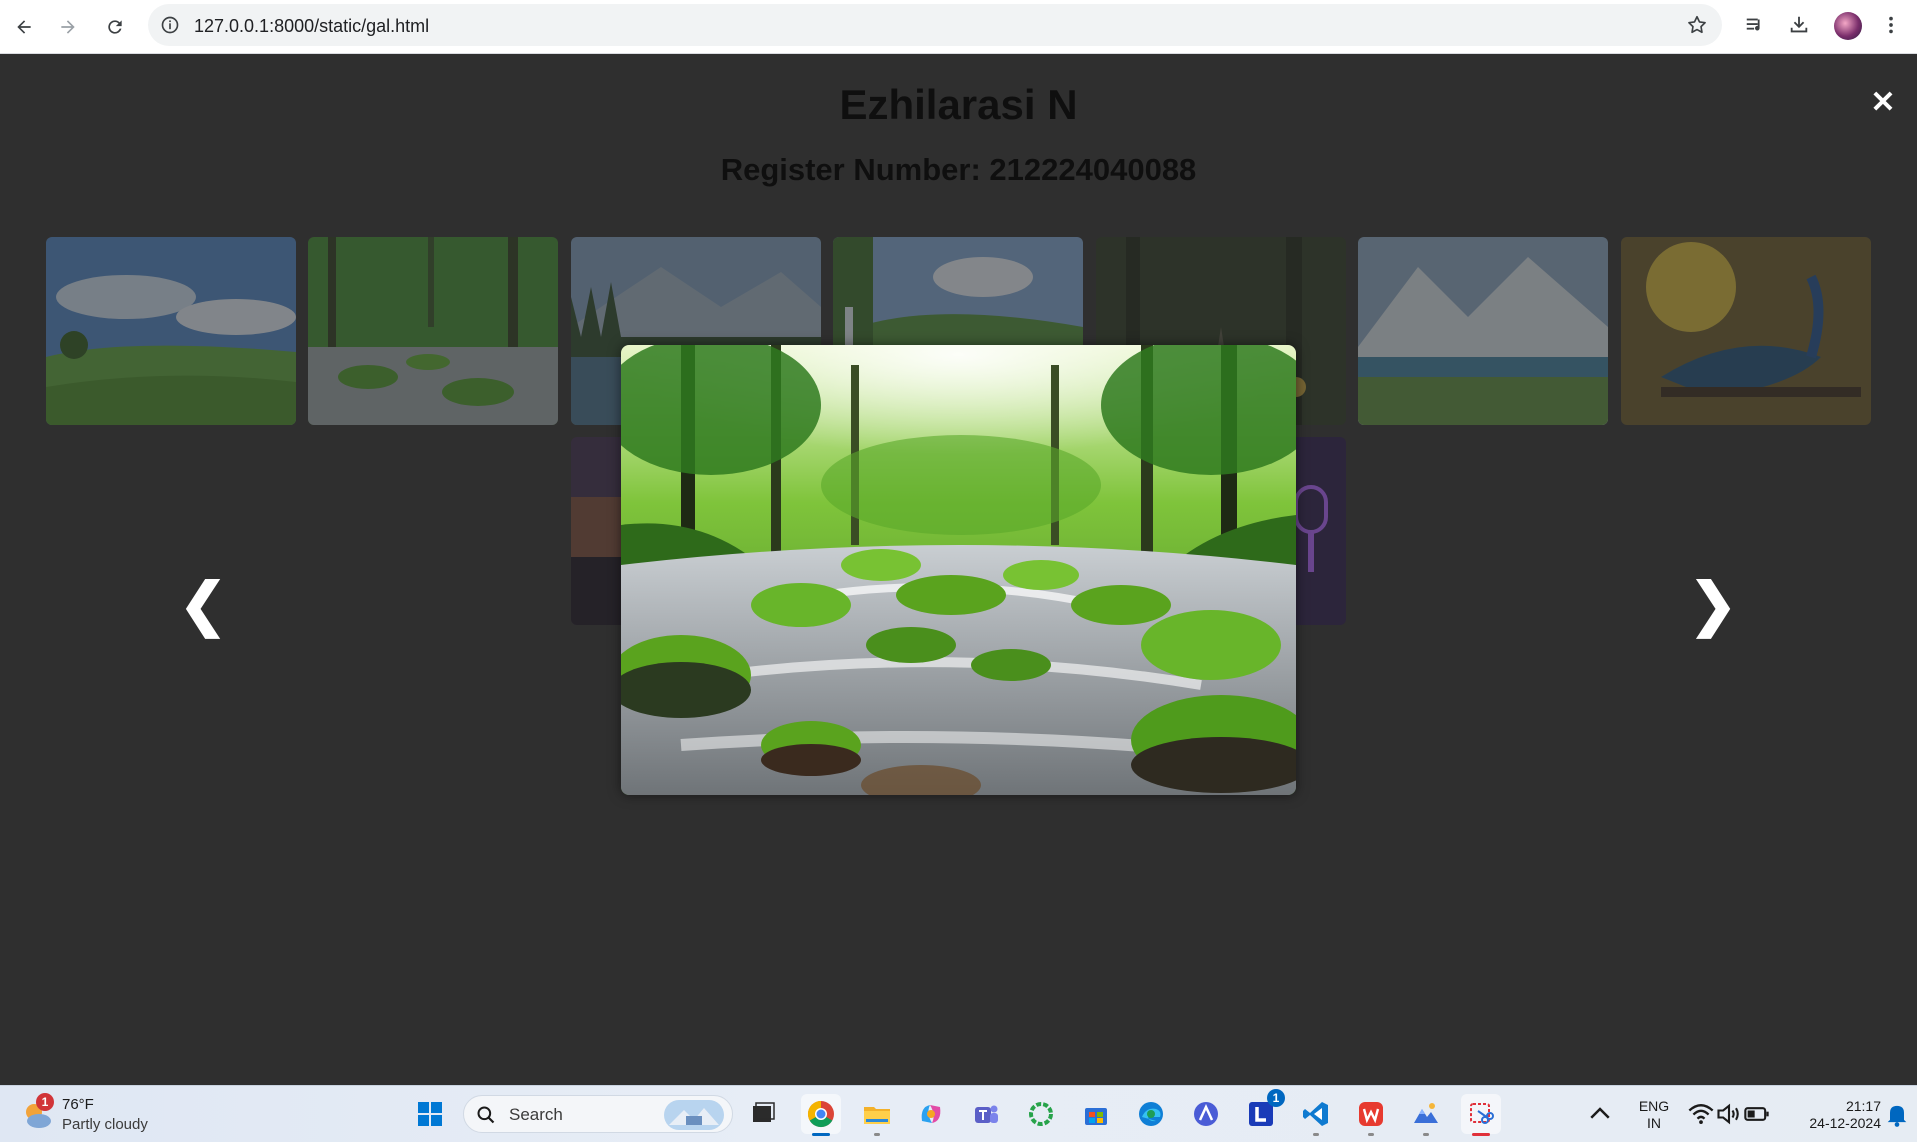  Describe the element at coordinates (1263, 1111) in the screenshot. I see `lens-app-button: 1` at that location.